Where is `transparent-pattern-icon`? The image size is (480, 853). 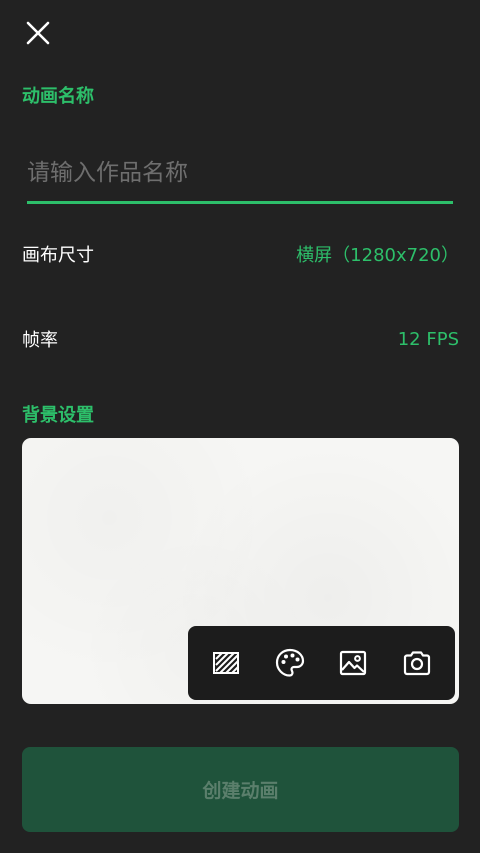 transparent-pattern-icon is located at coordinates (225, 663).